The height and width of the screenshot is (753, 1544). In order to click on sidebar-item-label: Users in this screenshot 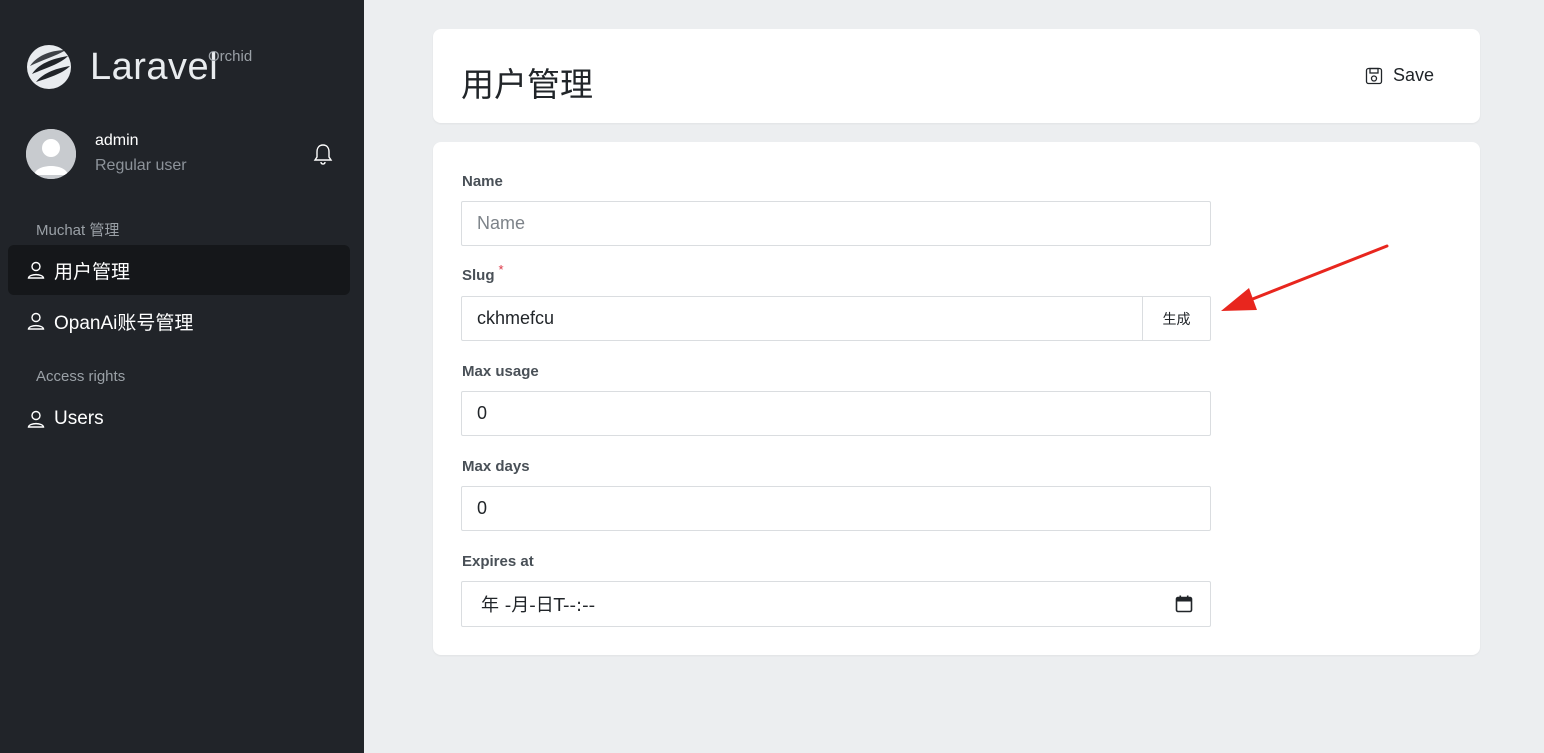, I will do `click(79, 418)`.